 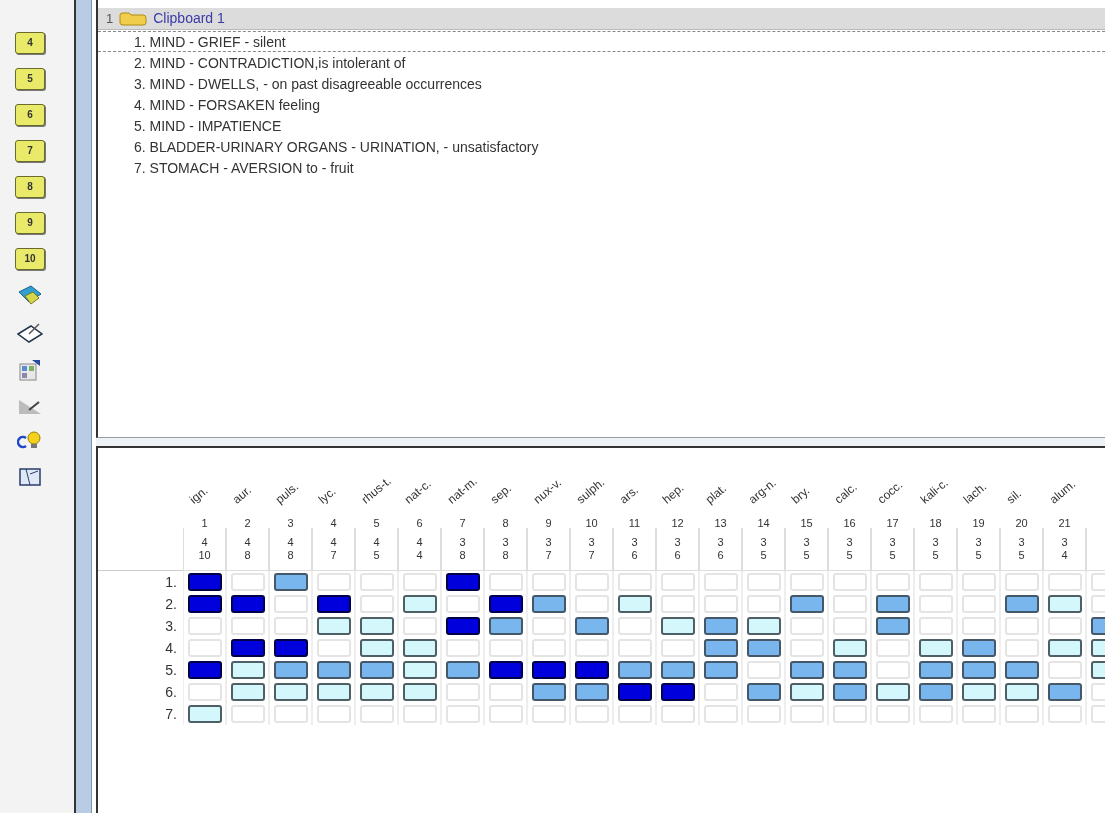 I want to click on rubric-item: 4. MIND - FORSAKEN feeling, so click(x=601, y=104).